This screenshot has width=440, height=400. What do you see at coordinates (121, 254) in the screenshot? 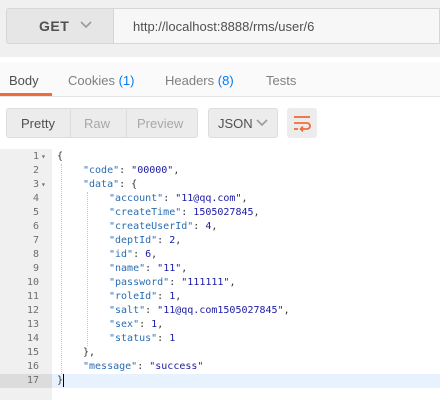
I see `json-key: "id"` at bounding box center [121, 254].